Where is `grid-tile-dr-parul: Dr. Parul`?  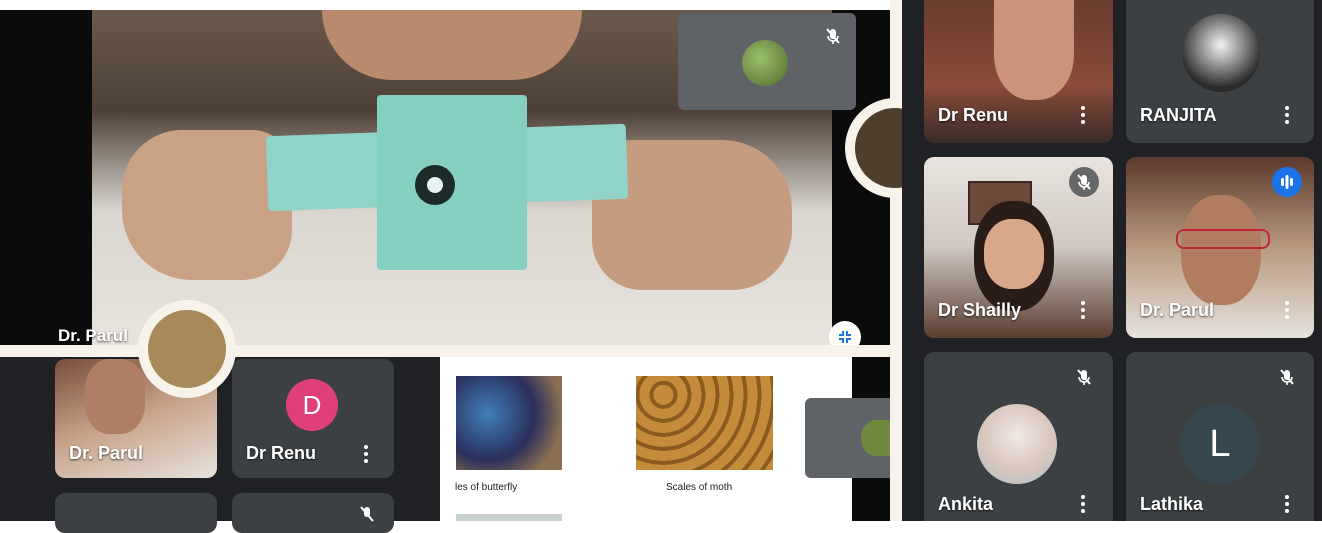
grid-tile-dr-parul: Dr. Parul is located at coordinates (1220, 247).